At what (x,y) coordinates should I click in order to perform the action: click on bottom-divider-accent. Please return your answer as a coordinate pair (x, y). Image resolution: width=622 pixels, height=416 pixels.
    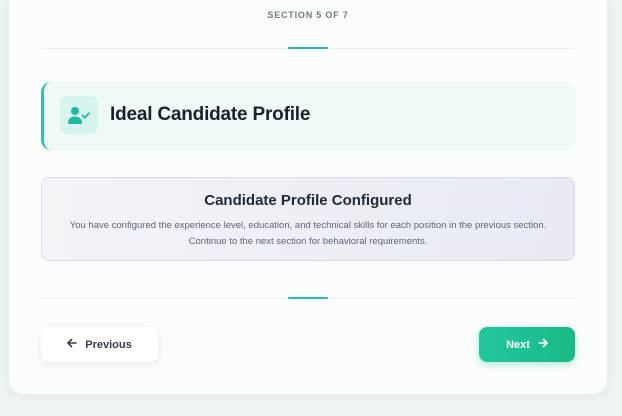
    Looking at the image, I should click on (308, 298).